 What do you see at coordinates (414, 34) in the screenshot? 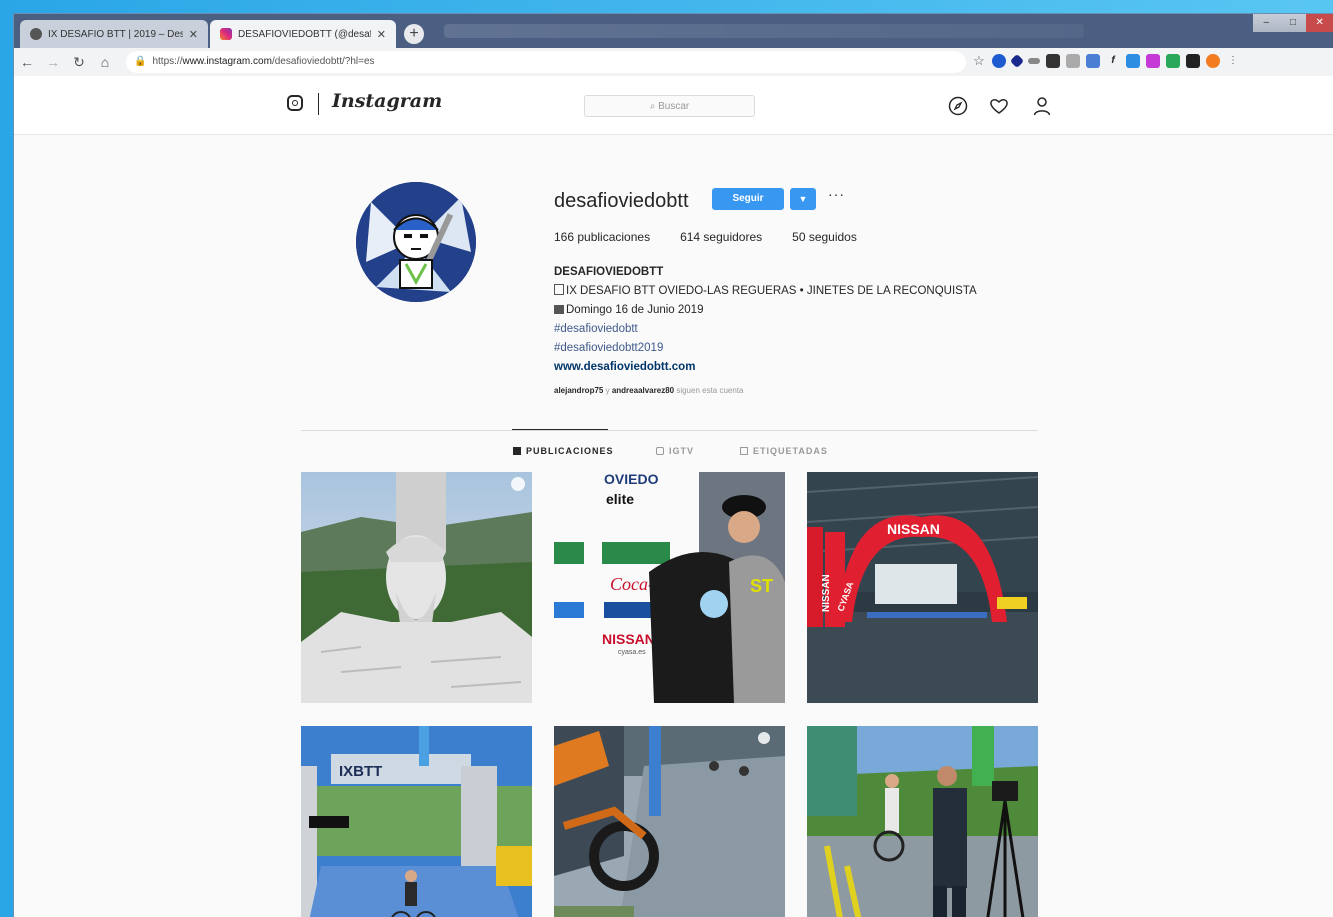
I see `new-tab-button: +` at bounding box center [414, 34].